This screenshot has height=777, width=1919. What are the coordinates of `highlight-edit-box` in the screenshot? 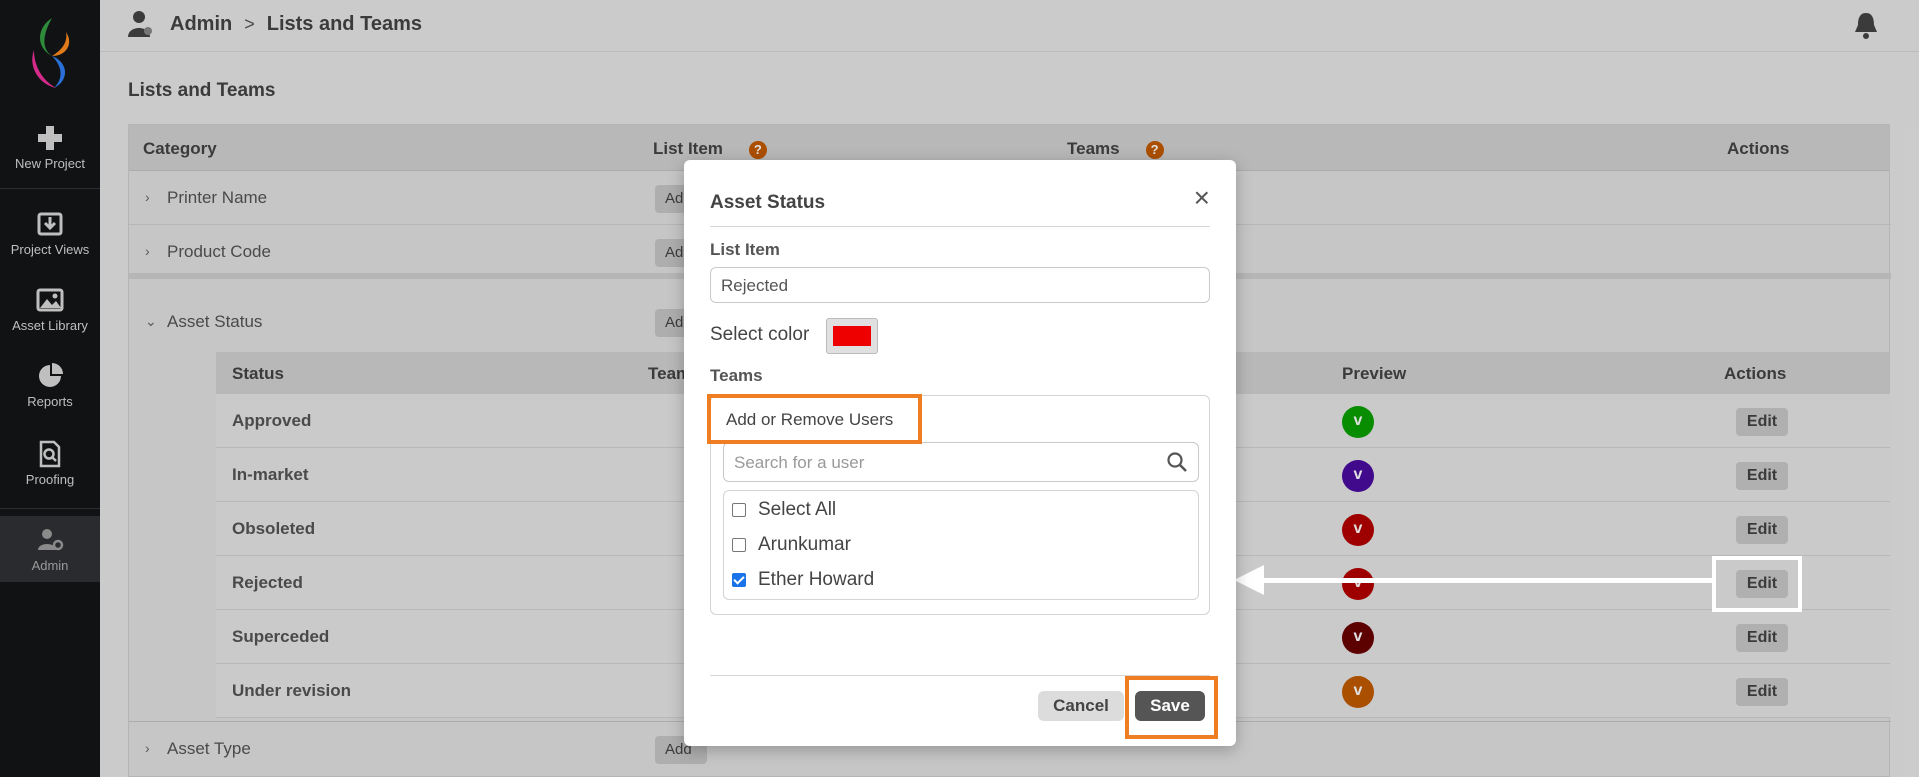 It's located at (1757, 584).